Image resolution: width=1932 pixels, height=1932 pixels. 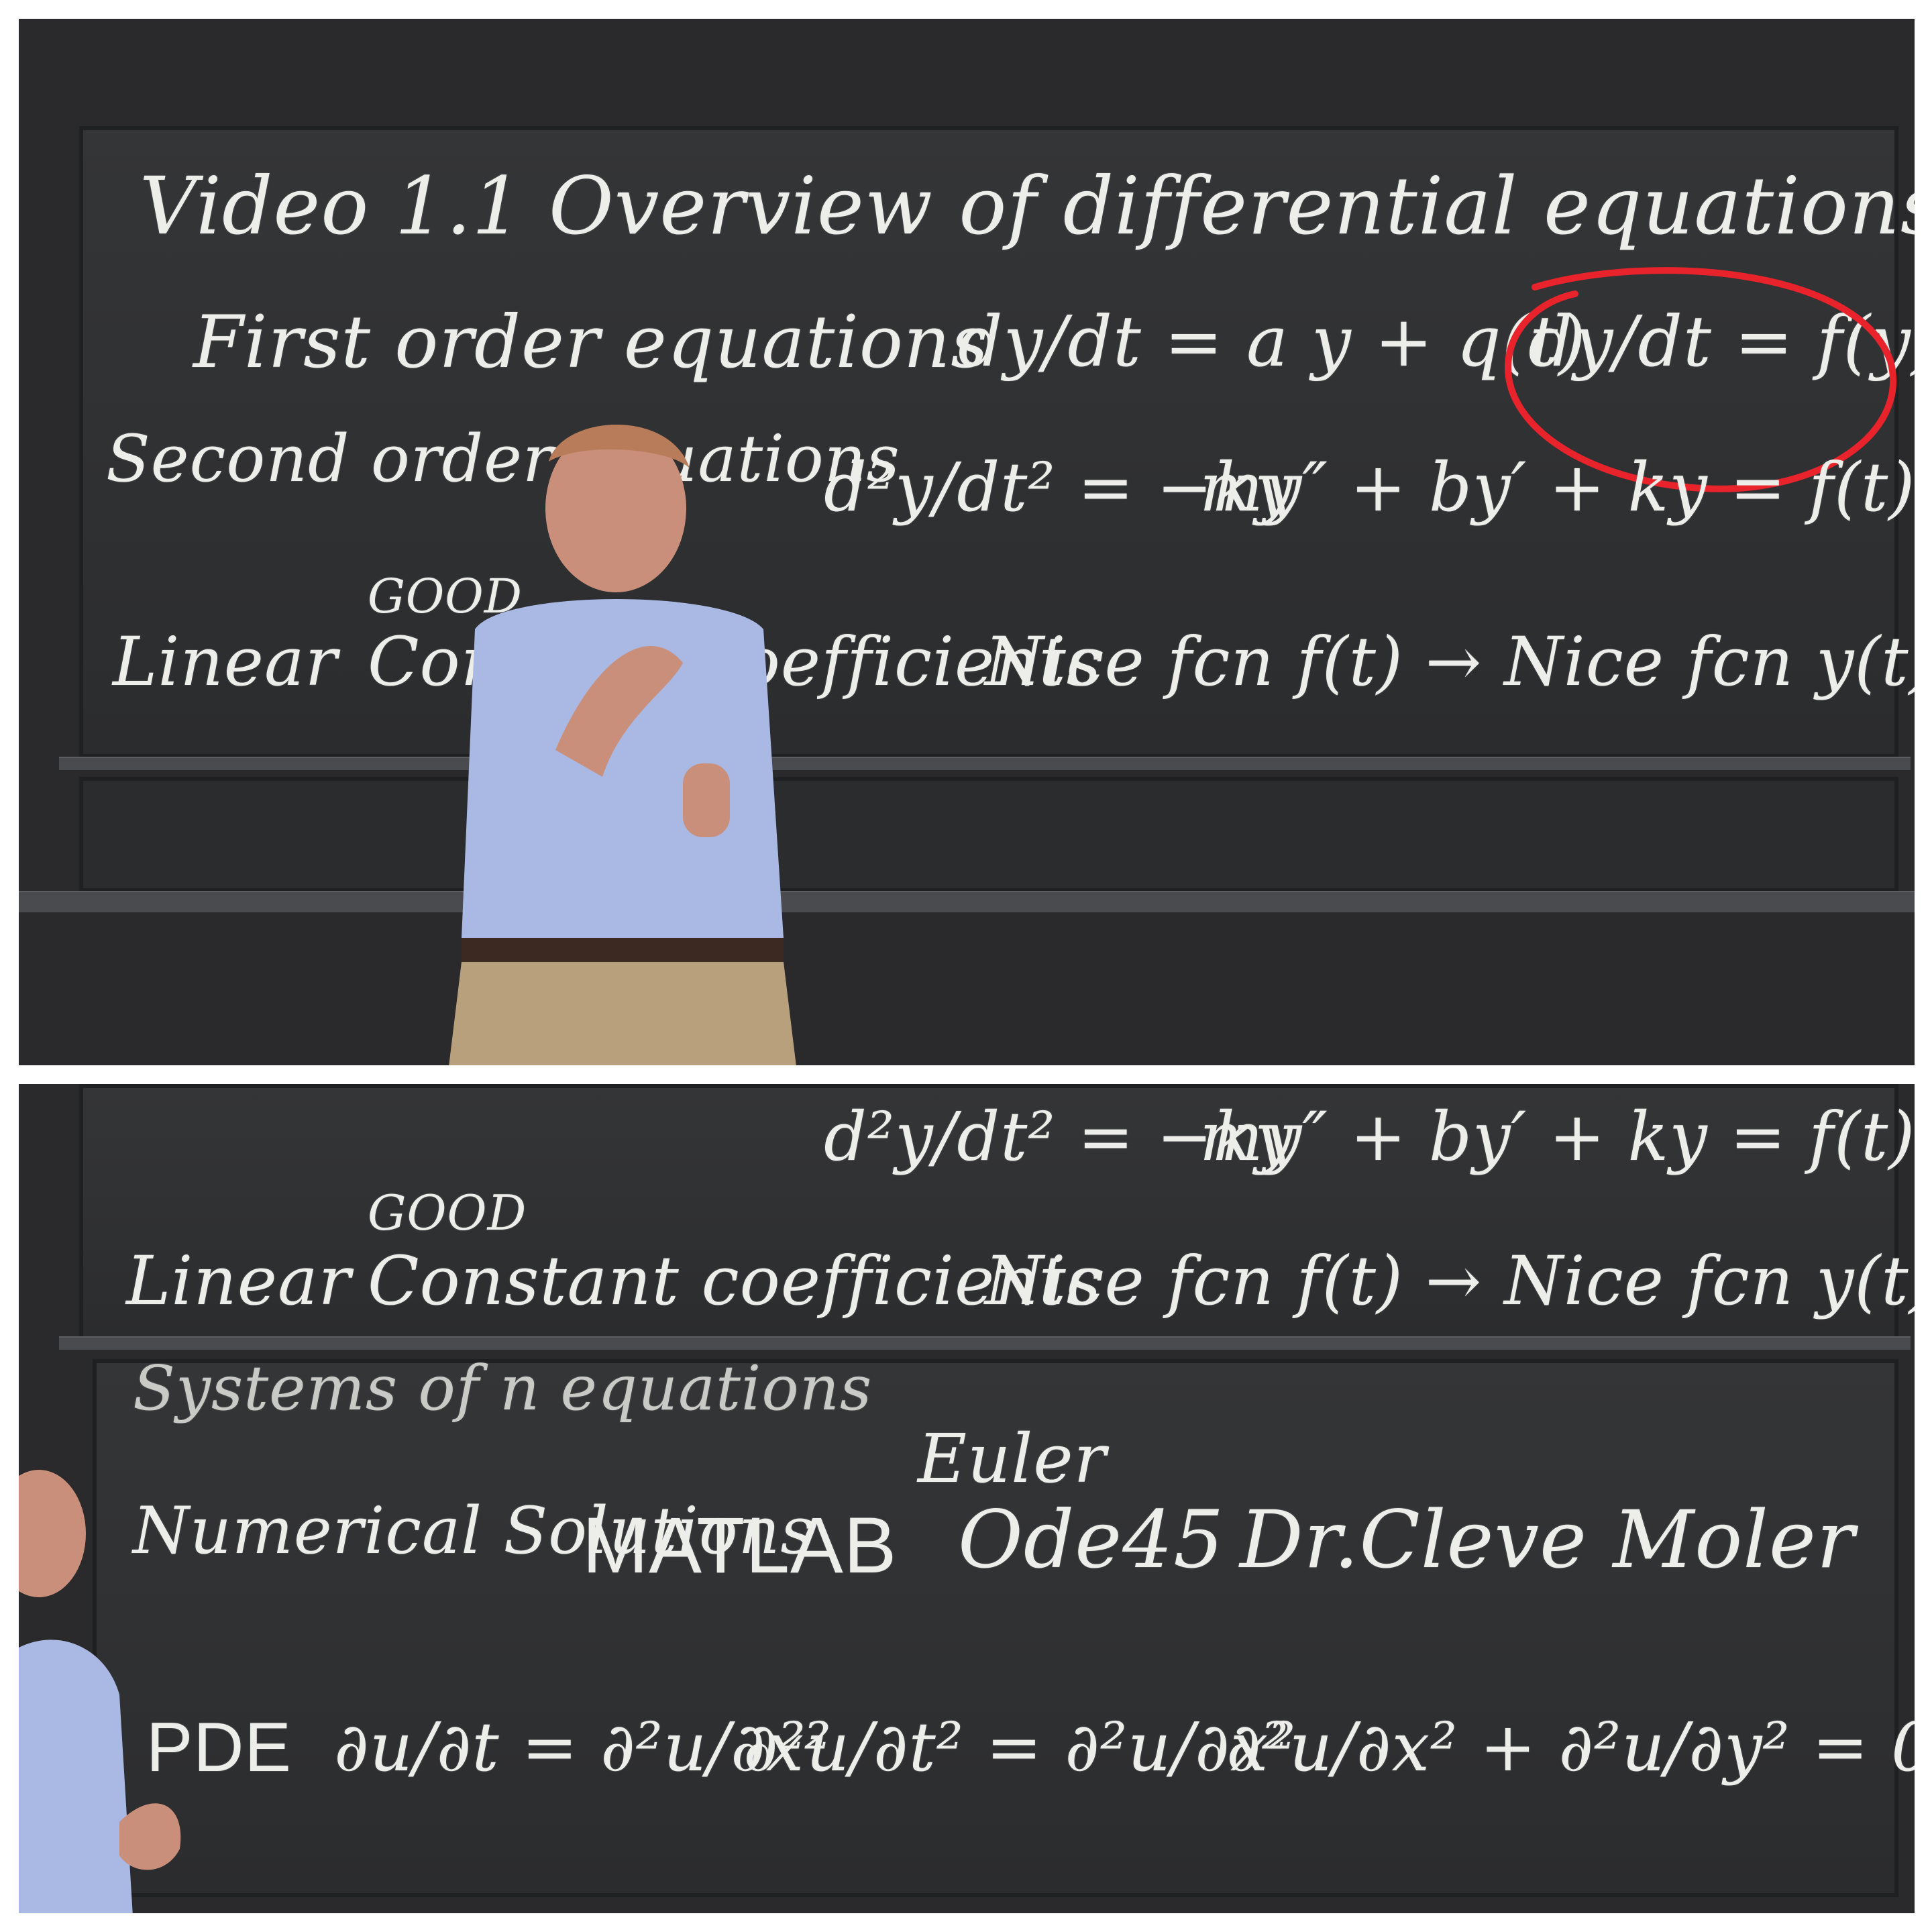 I want to click on systems-label: Systems of n equations, so click(x=503, y=1388).